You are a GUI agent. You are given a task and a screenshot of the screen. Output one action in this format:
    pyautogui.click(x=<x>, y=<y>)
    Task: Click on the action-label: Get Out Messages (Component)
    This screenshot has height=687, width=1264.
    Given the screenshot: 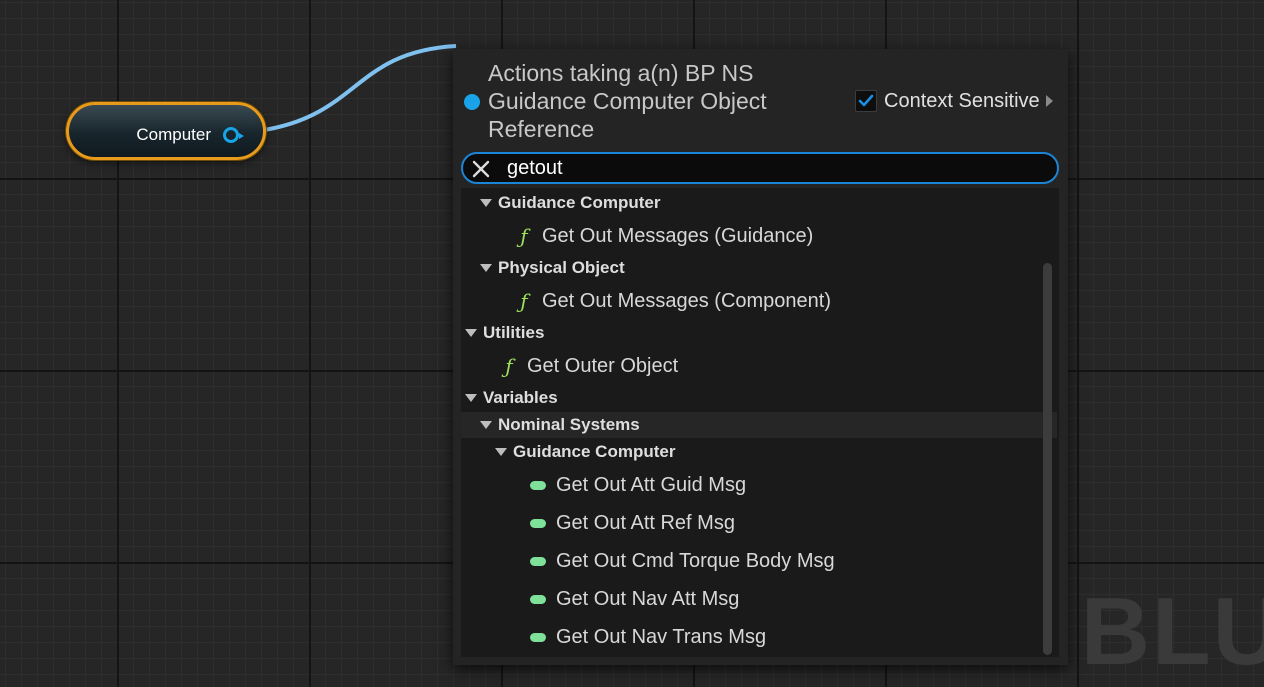 What is the action you would take?
    pyautogui.click(x=687, y=300)
    